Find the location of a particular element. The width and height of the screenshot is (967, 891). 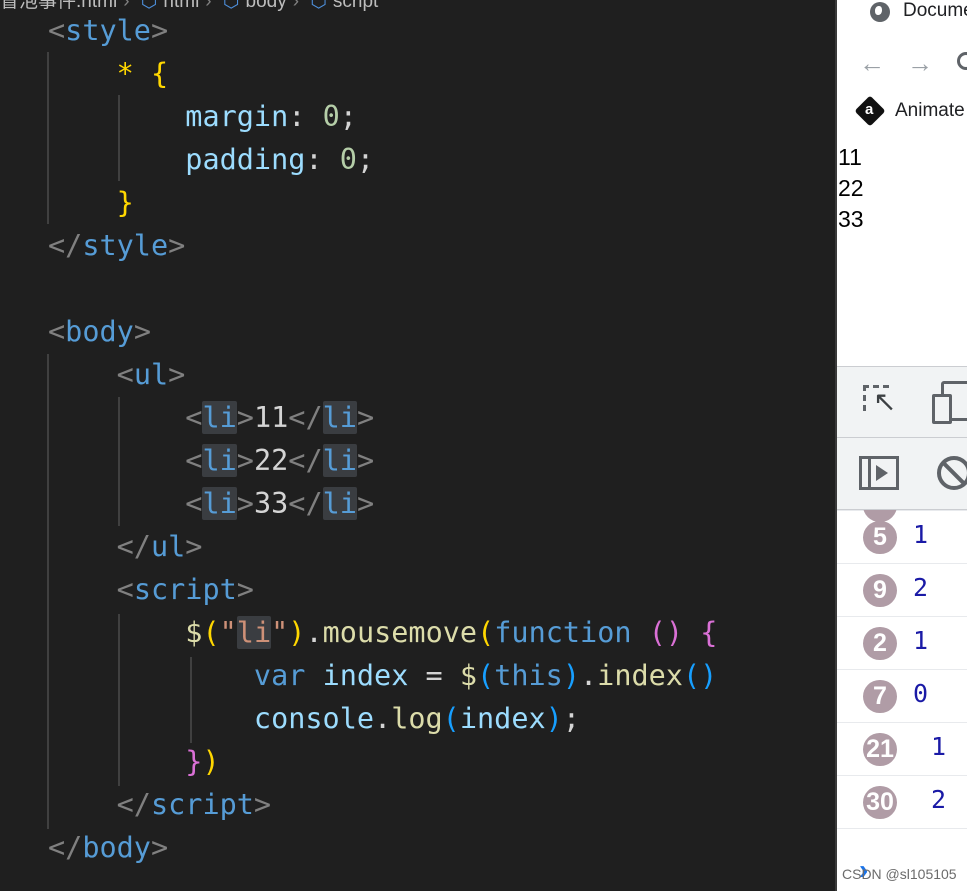

code-token: function is located at coordinates (563, 632).